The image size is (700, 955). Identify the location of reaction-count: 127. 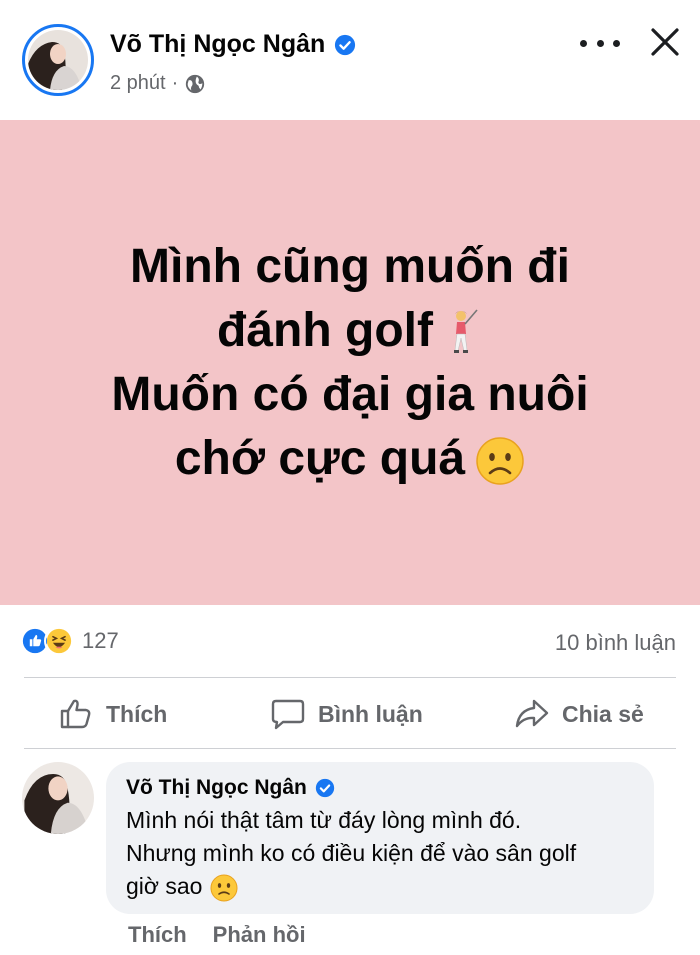
(100, 640).